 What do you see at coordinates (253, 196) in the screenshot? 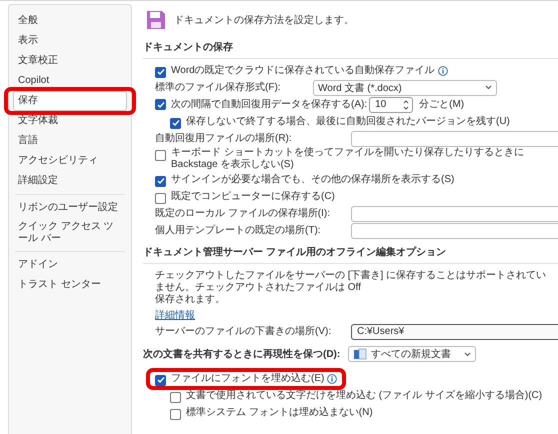
I see `checkbox-label: 既定でコンピューターに保存する(C)` at bounding box center [253, 196].